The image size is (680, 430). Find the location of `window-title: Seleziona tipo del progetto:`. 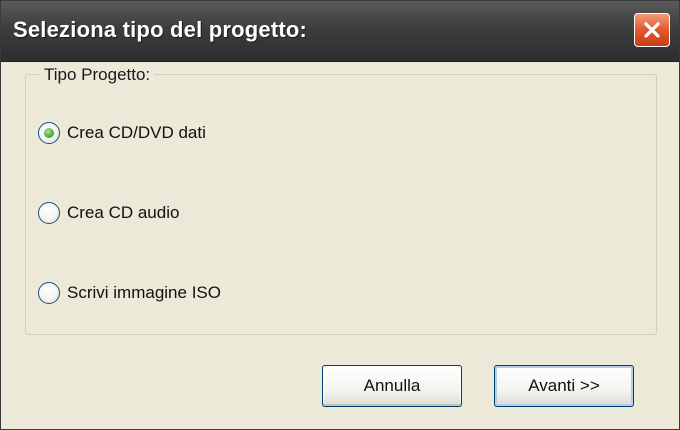

window-title: Seleziona tipo del progetto: is located at coordinates (160, 29).